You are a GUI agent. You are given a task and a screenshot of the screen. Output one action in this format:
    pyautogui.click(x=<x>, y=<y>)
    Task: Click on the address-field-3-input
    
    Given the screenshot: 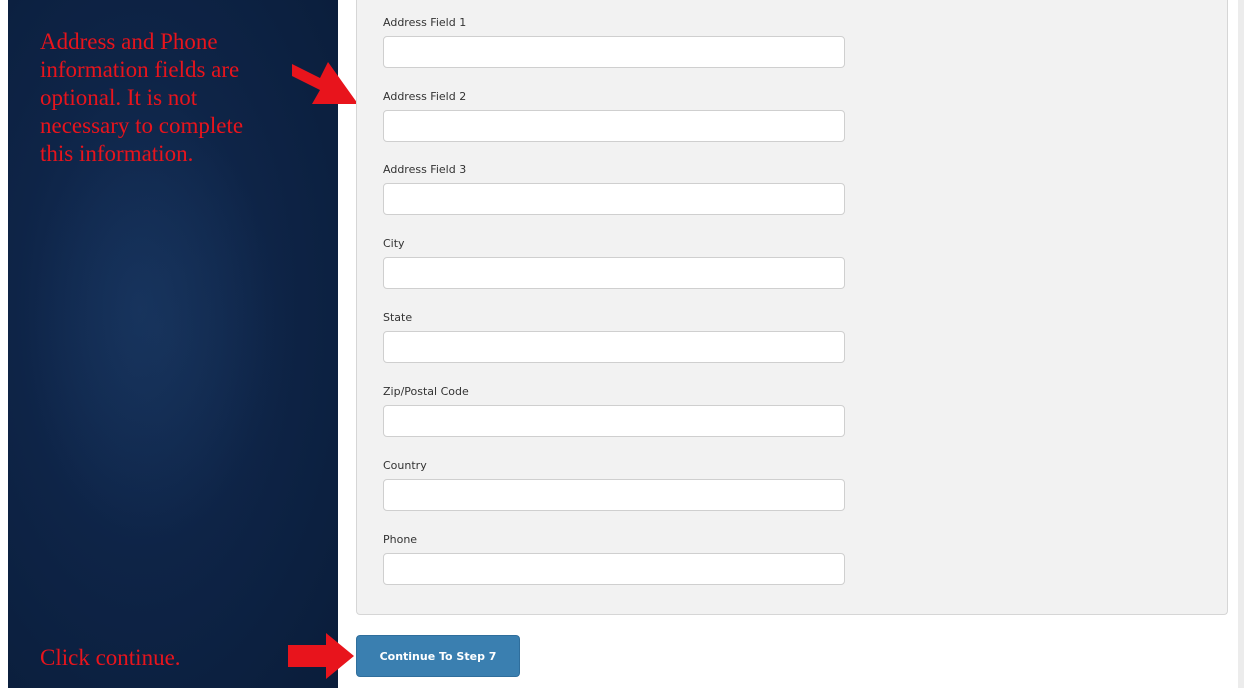 What is the action you would take?
    pyautogui.click(x=614, y=199)
    